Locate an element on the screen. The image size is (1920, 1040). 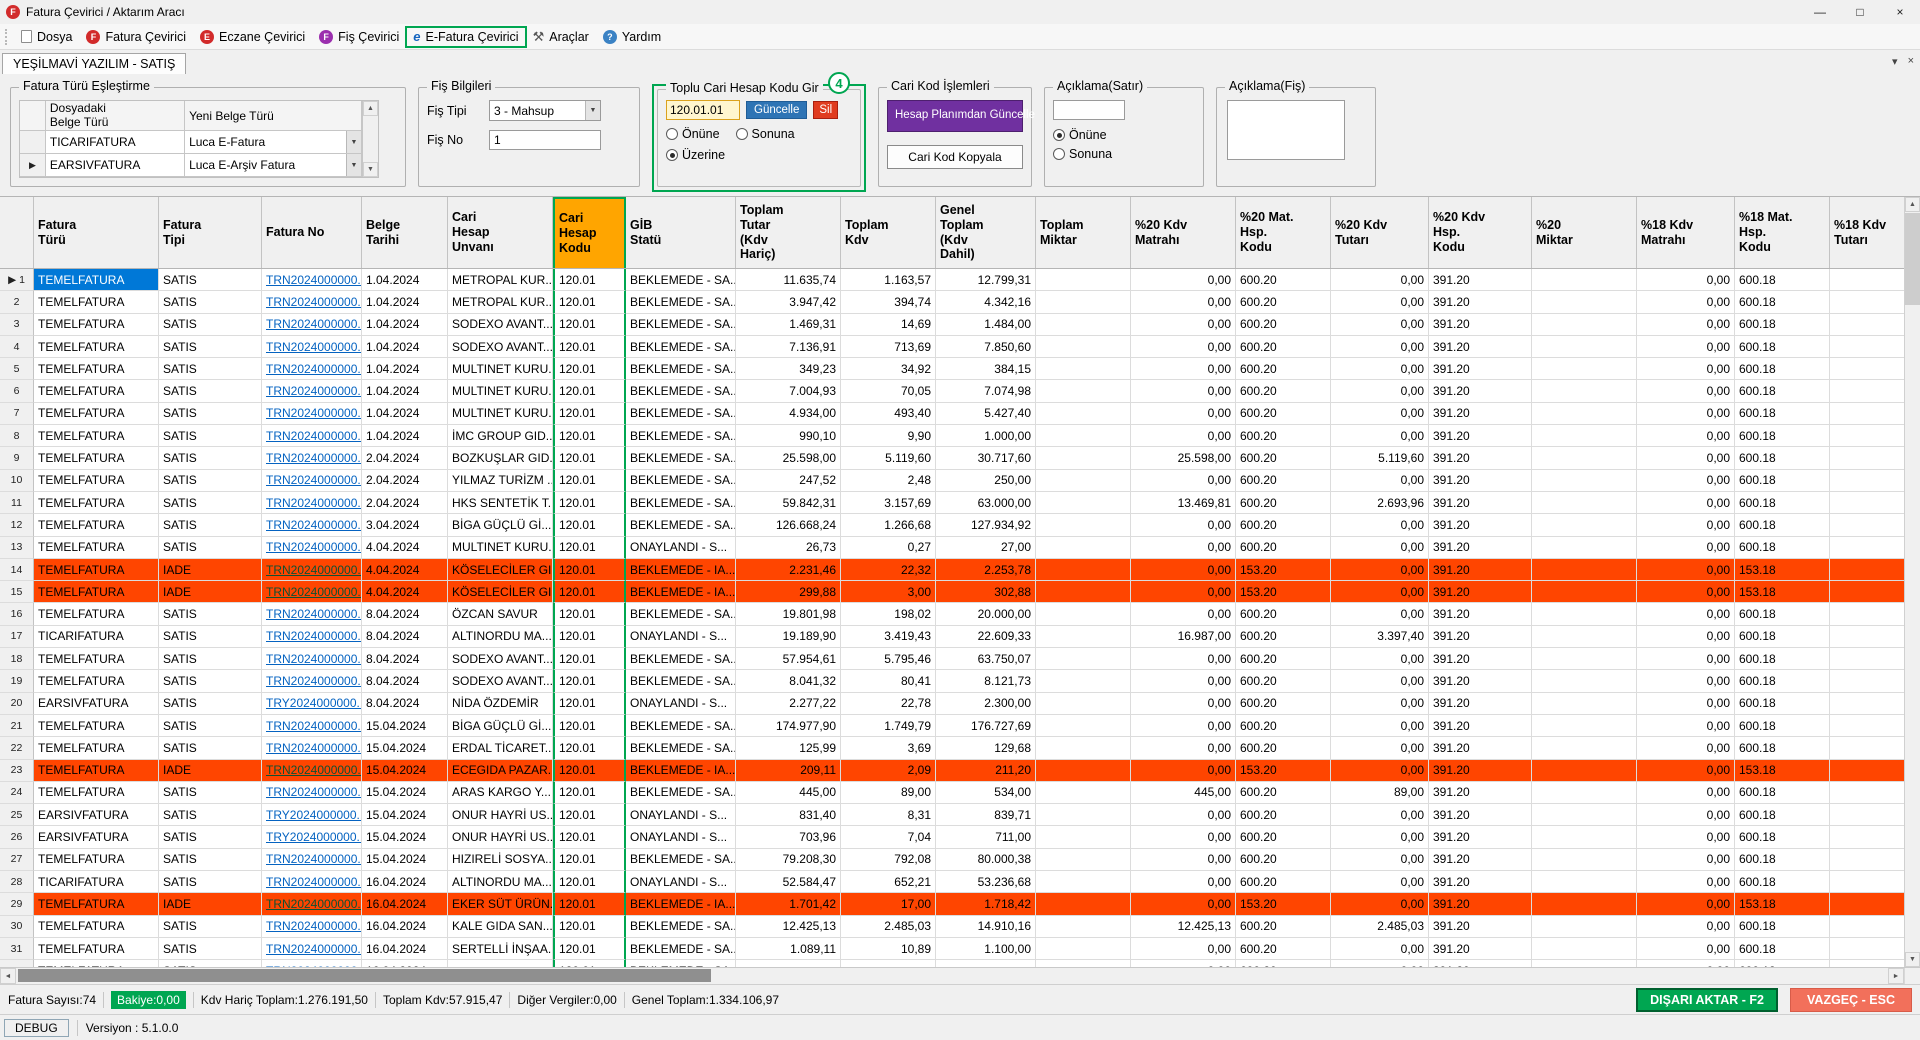
cell-tutar: 11.635,74 is located at coordinates (788, 280).